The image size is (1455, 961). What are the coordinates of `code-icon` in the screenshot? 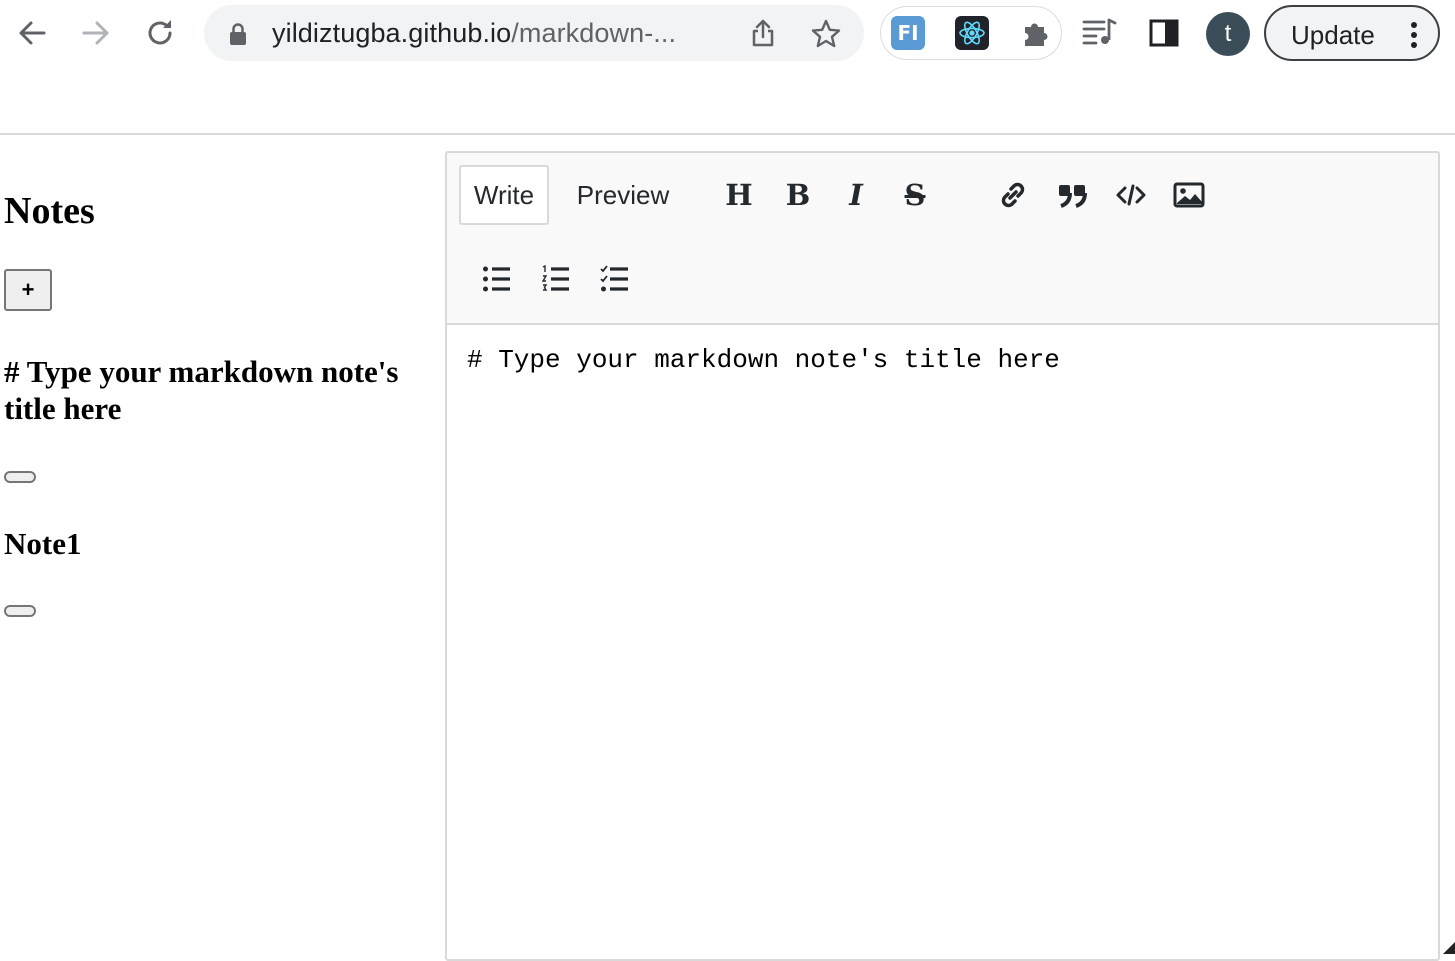 It's located at (1131, 195).